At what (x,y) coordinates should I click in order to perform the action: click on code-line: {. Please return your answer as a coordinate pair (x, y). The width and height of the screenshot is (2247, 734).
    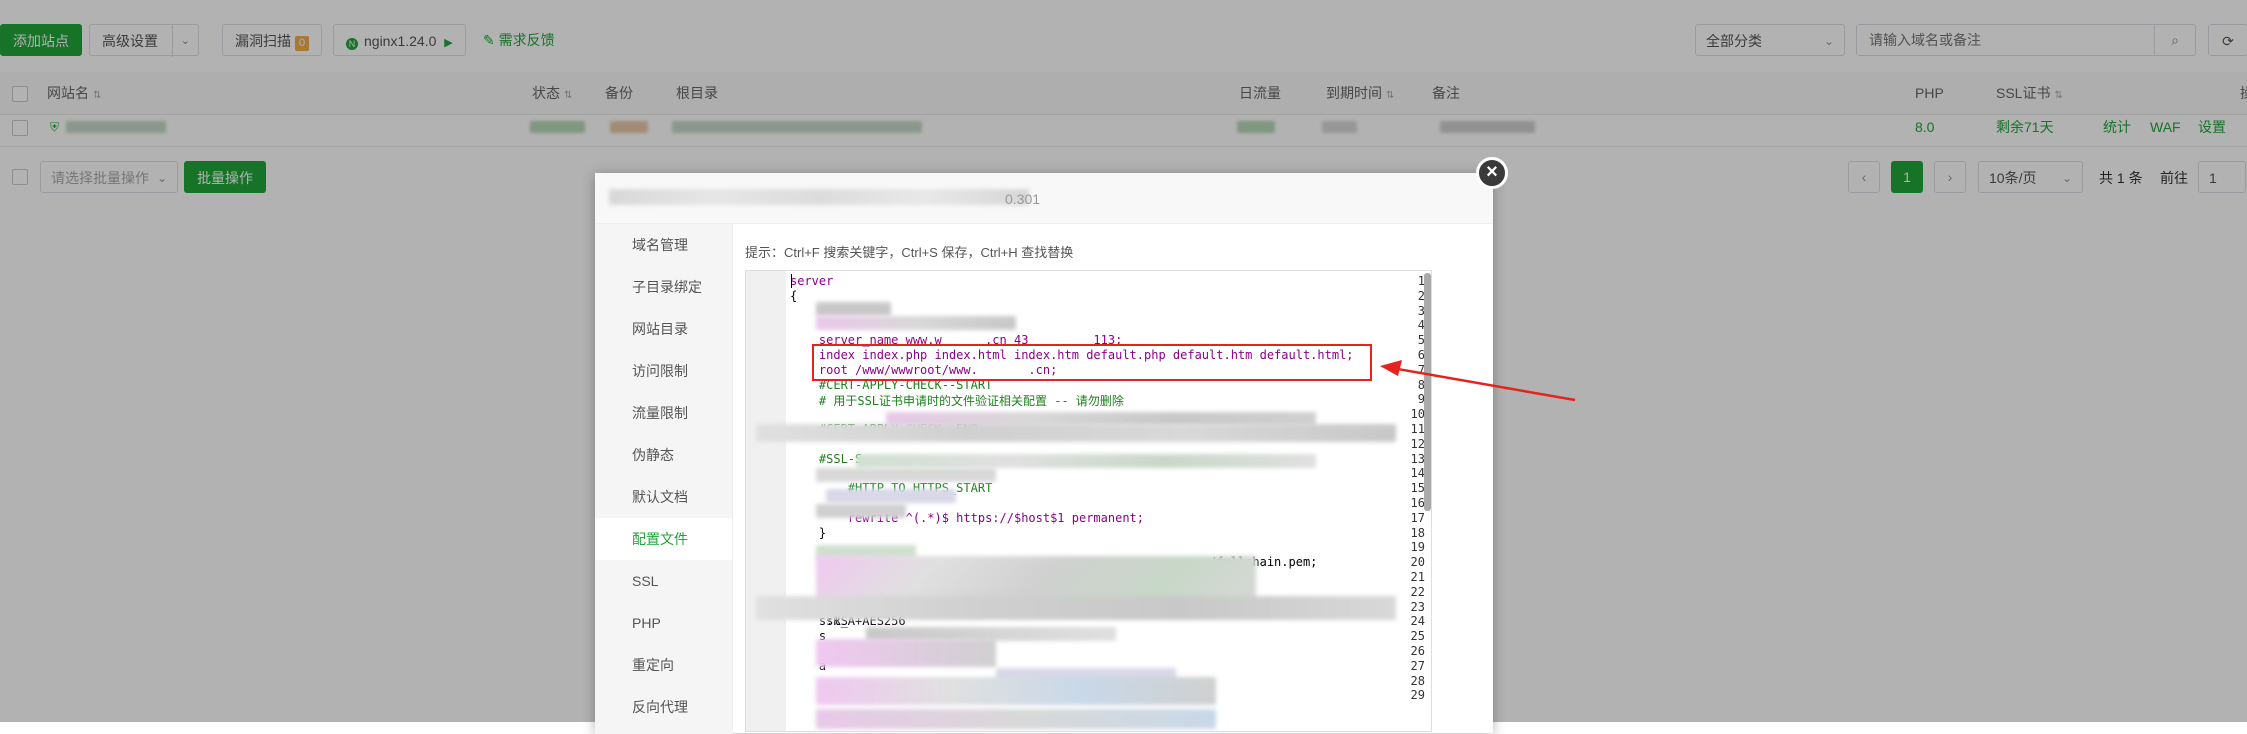
    Looking at the image, I should click on (794, 295).